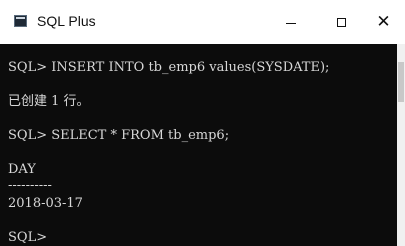 The width and height of the screenshot is (405, 246). I want to click on window-title: SQL Plus, so click(66, 21).